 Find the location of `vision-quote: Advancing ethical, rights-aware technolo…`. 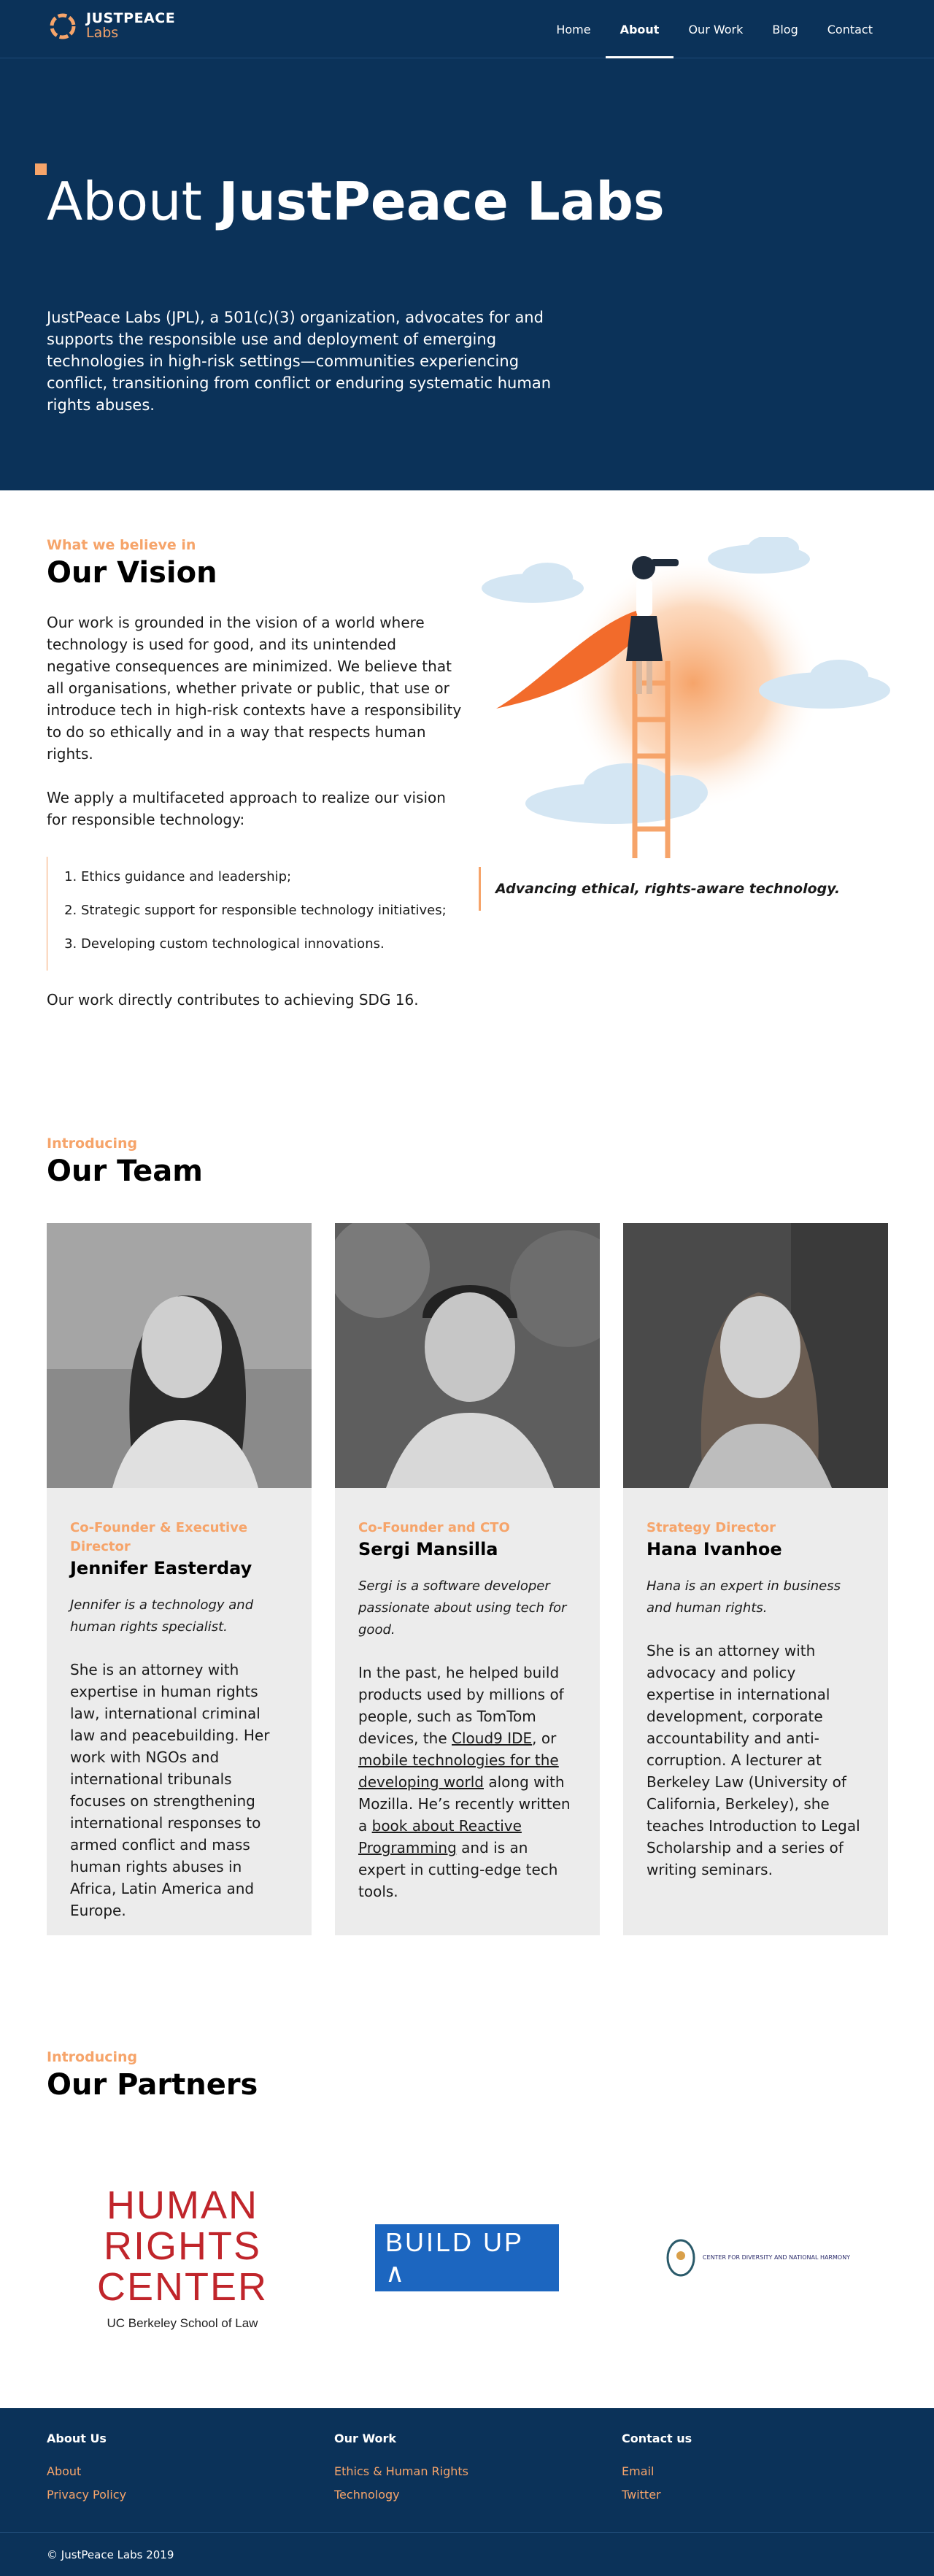

vision-quote: Advancing ethical, rights-aware technolo… is located at coordinates (683, 889).